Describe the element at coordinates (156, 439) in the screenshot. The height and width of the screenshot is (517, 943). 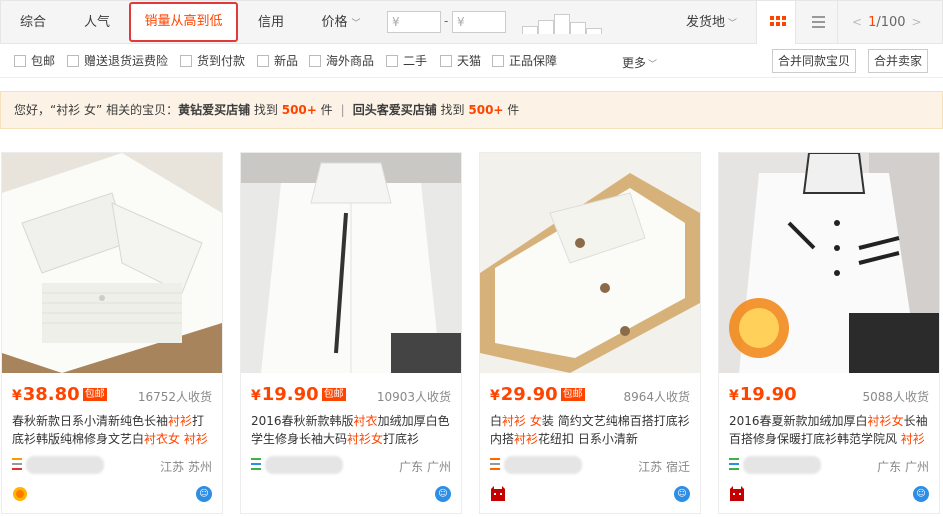
I see `title-keyword: 衬衣` at that location.